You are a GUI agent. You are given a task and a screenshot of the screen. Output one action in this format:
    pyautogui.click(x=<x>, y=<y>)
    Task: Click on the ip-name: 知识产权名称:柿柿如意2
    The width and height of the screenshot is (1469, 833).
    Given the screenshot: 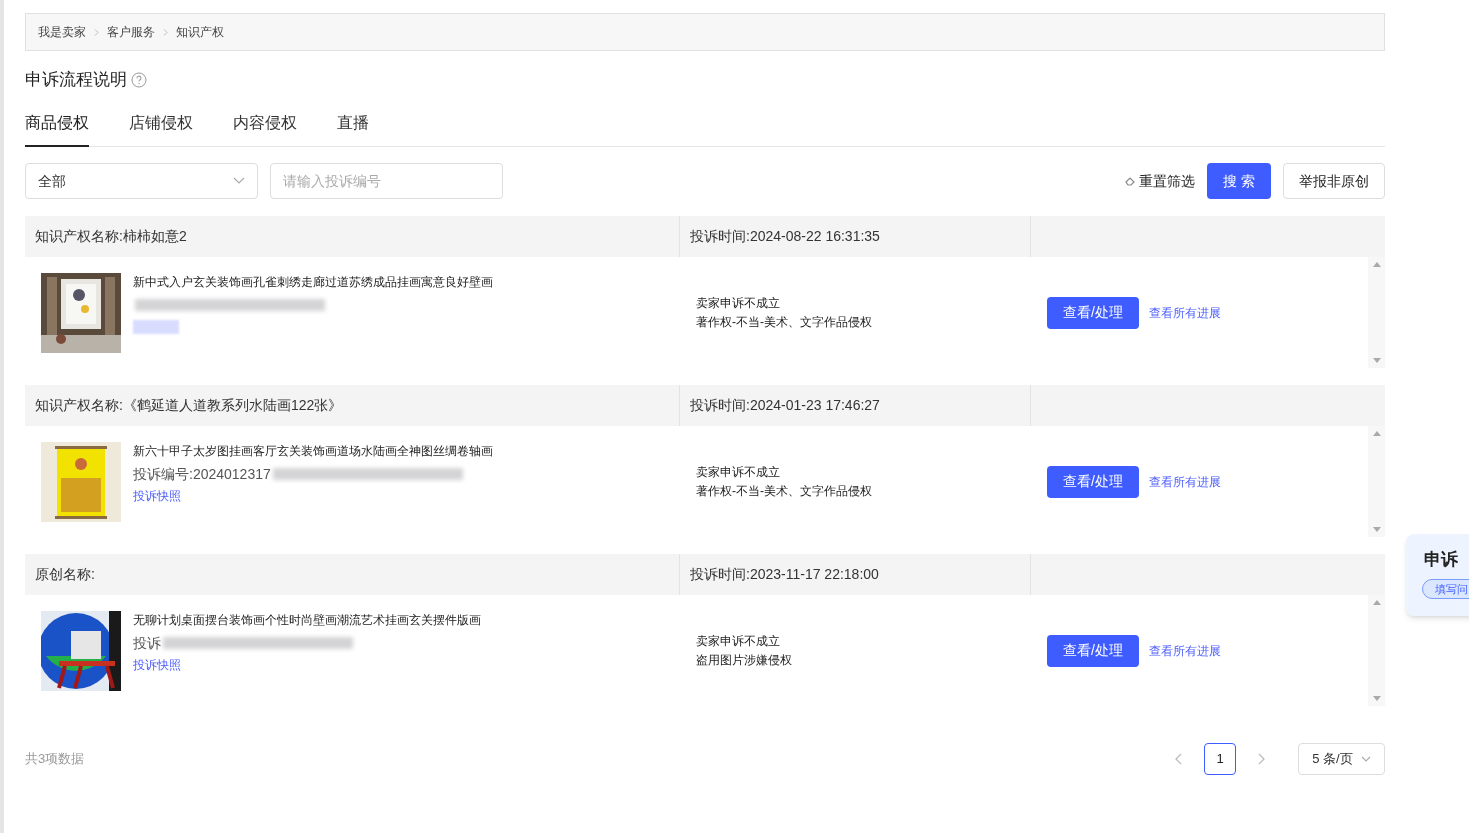 What is the action you would take?
    pyautogui.click(x=111, y=236)
    